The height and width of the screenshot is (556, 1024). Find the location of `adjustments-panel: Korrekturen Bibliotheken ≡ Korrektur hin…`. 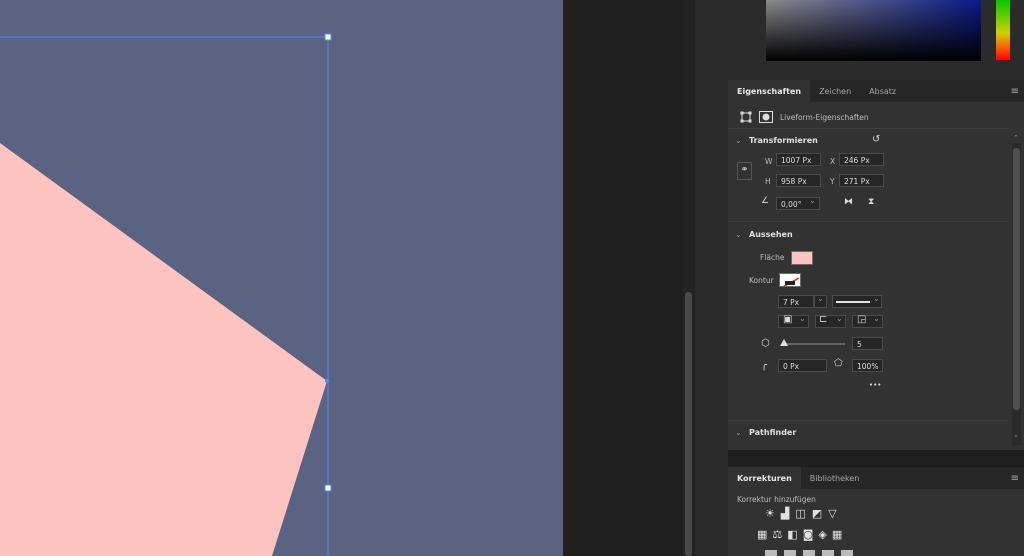

adjustments-panel: Korrekturen Bibliotheken ≡ Korrektur hin… is located at coordinates (876, 511).